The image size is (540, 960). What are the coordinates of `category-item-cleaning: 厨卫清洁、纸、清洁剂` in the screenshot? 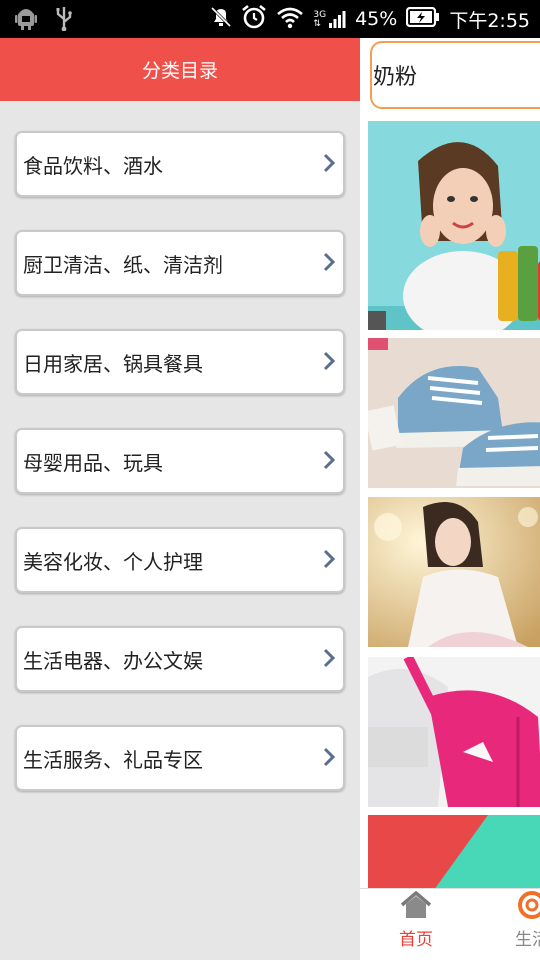 It's located at (180, 263).